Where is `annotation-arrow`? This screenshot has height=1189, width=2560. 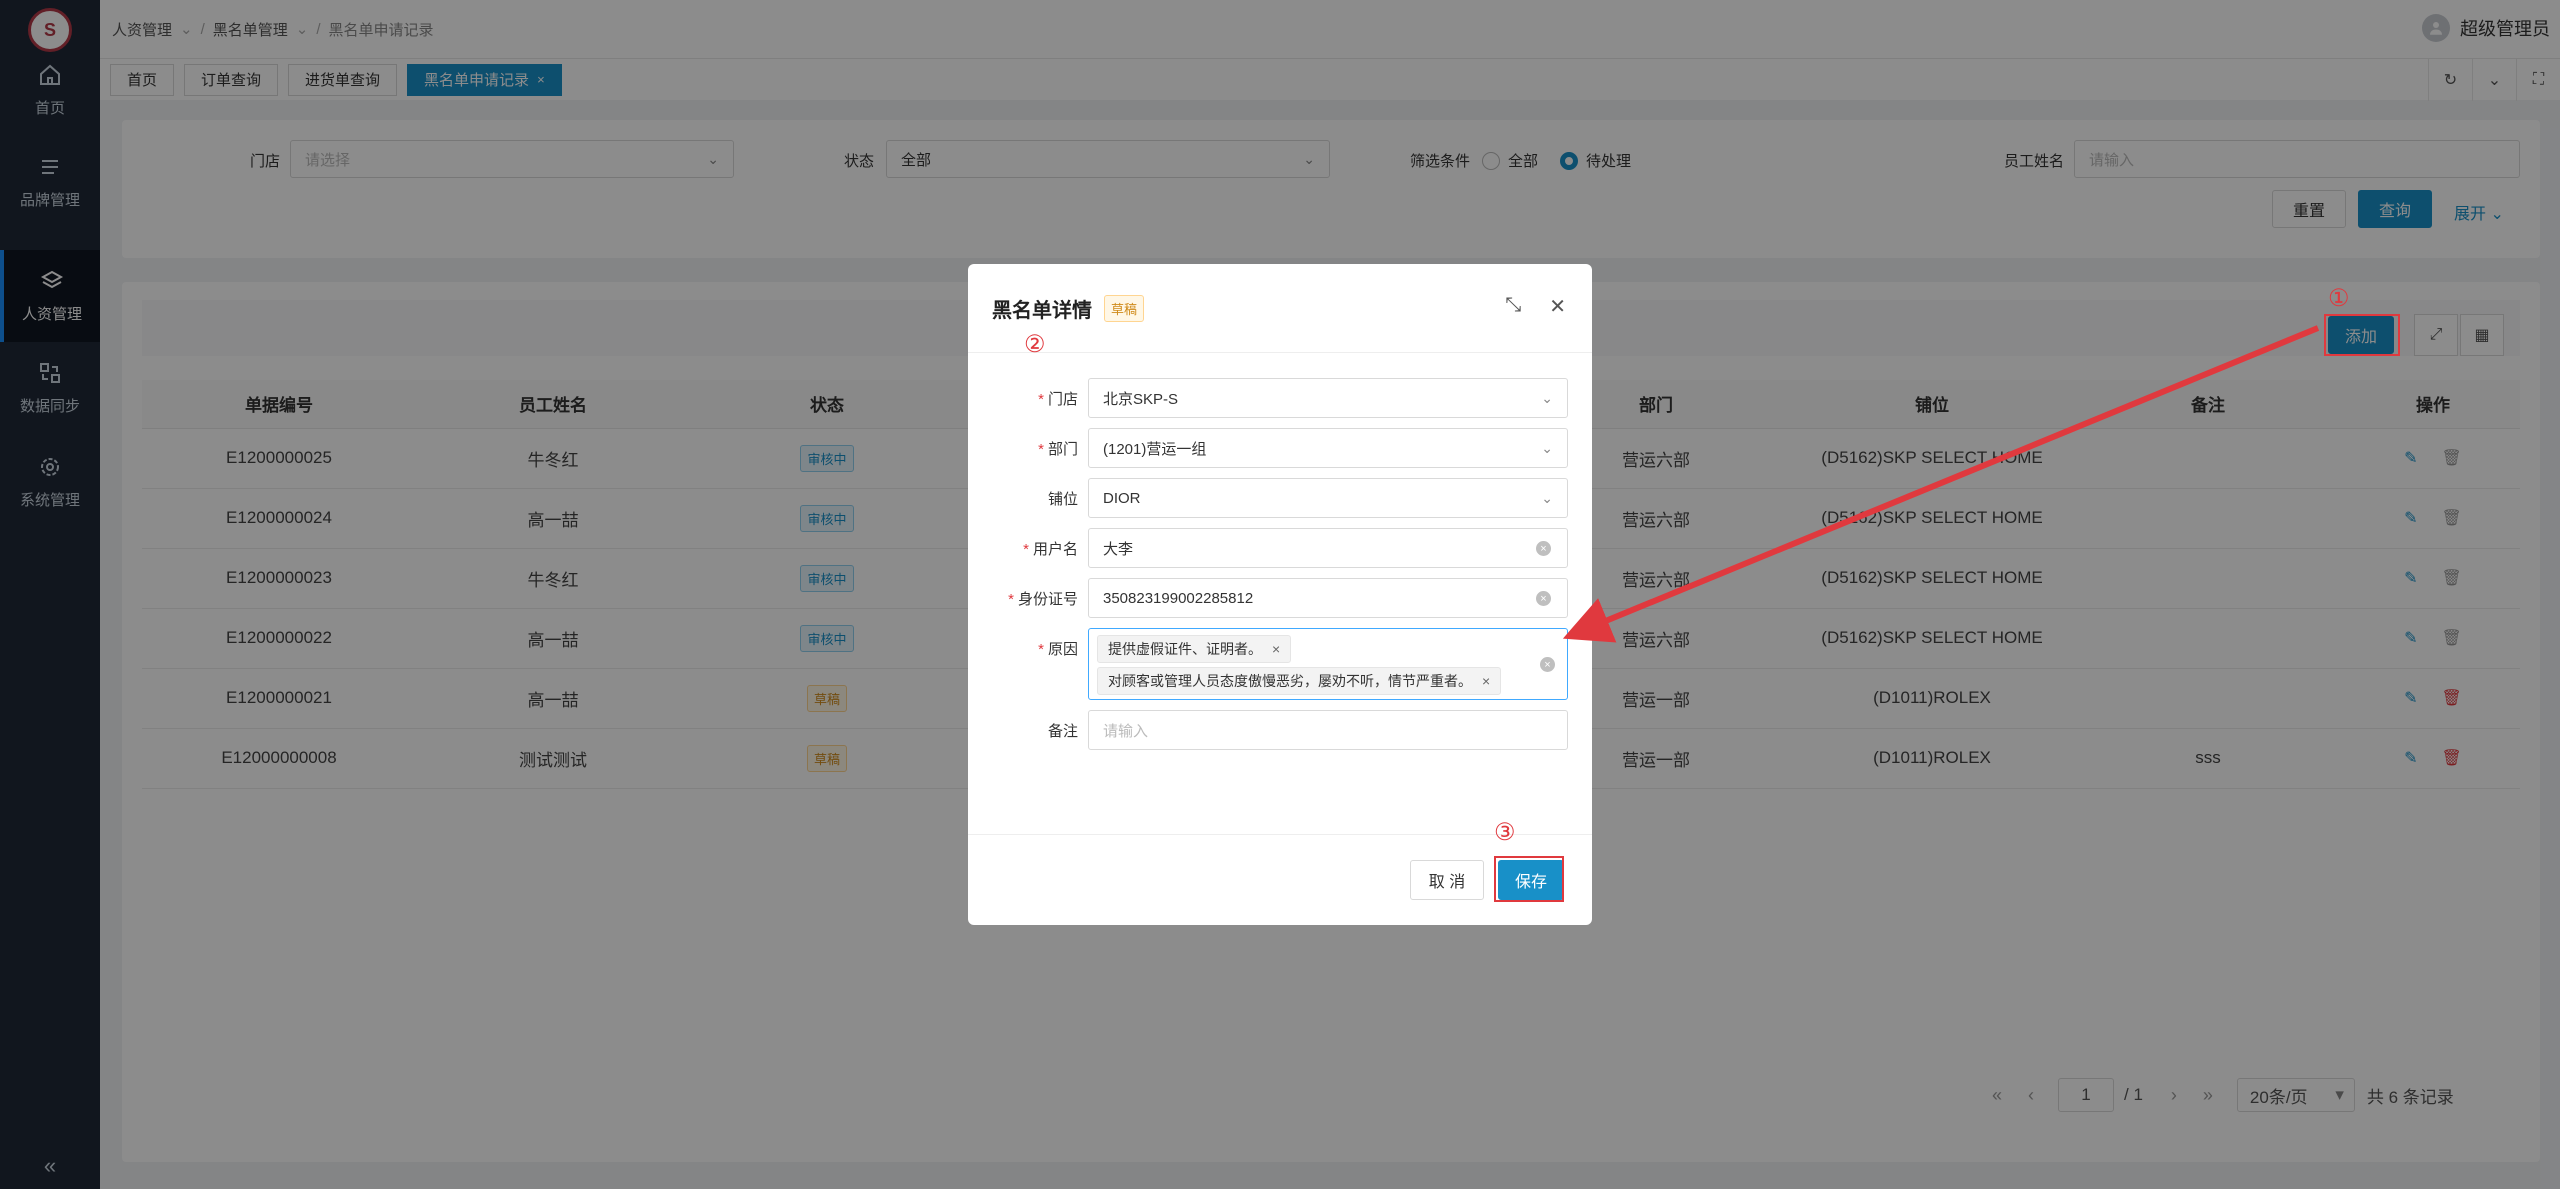
annotation-arrow is located at coordinates (1941, 484).